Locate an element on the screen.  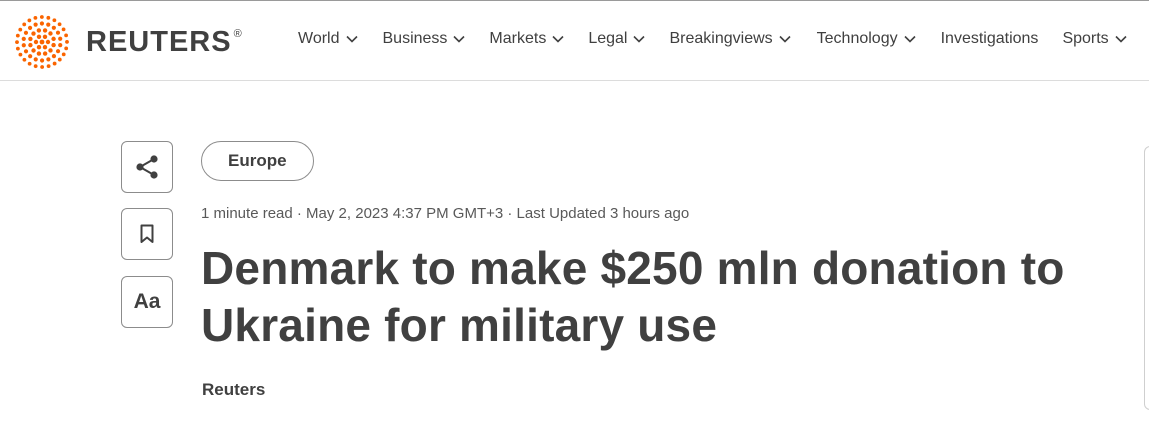
text-size-button: Aa is located at coordinates (147, 302).